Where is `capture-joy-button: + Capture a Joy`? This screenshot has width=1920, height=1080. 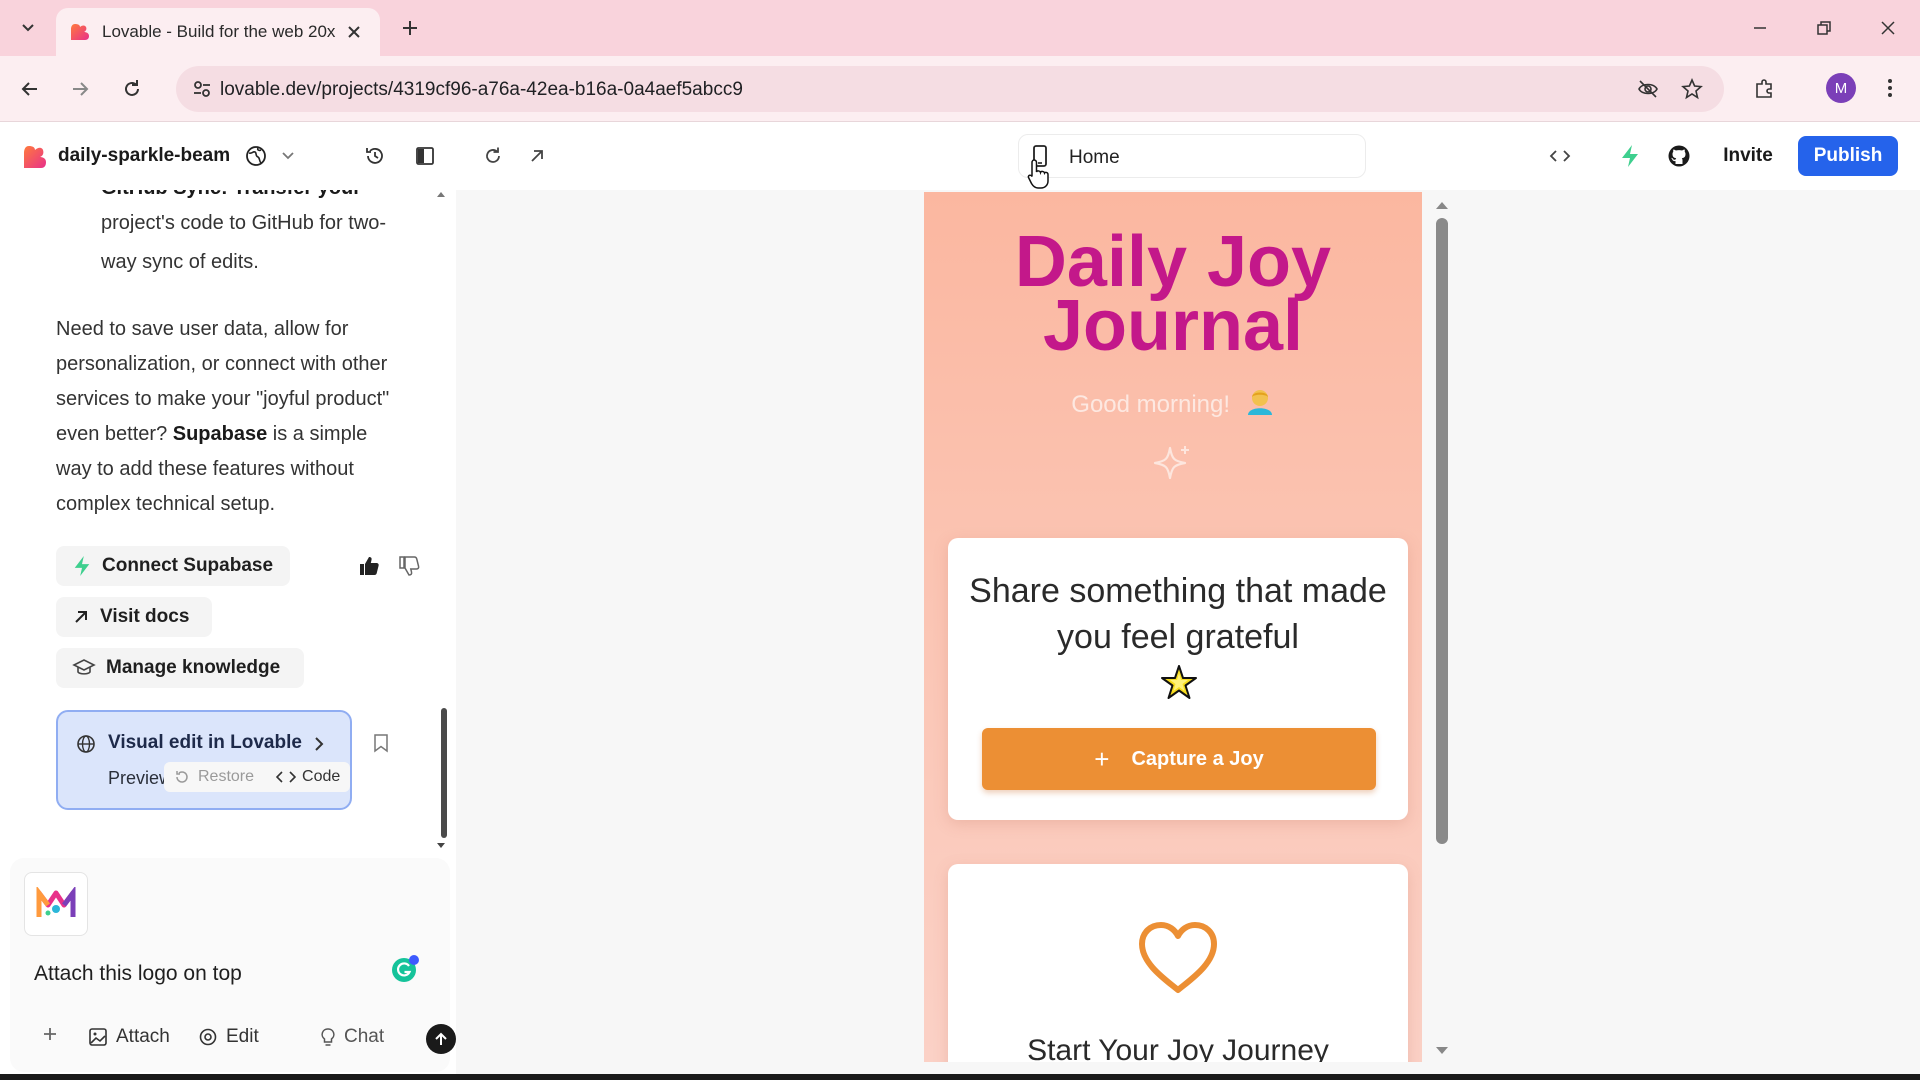 capture-joy-button: + Capture a Joy is located at coordinates (1179, 759).